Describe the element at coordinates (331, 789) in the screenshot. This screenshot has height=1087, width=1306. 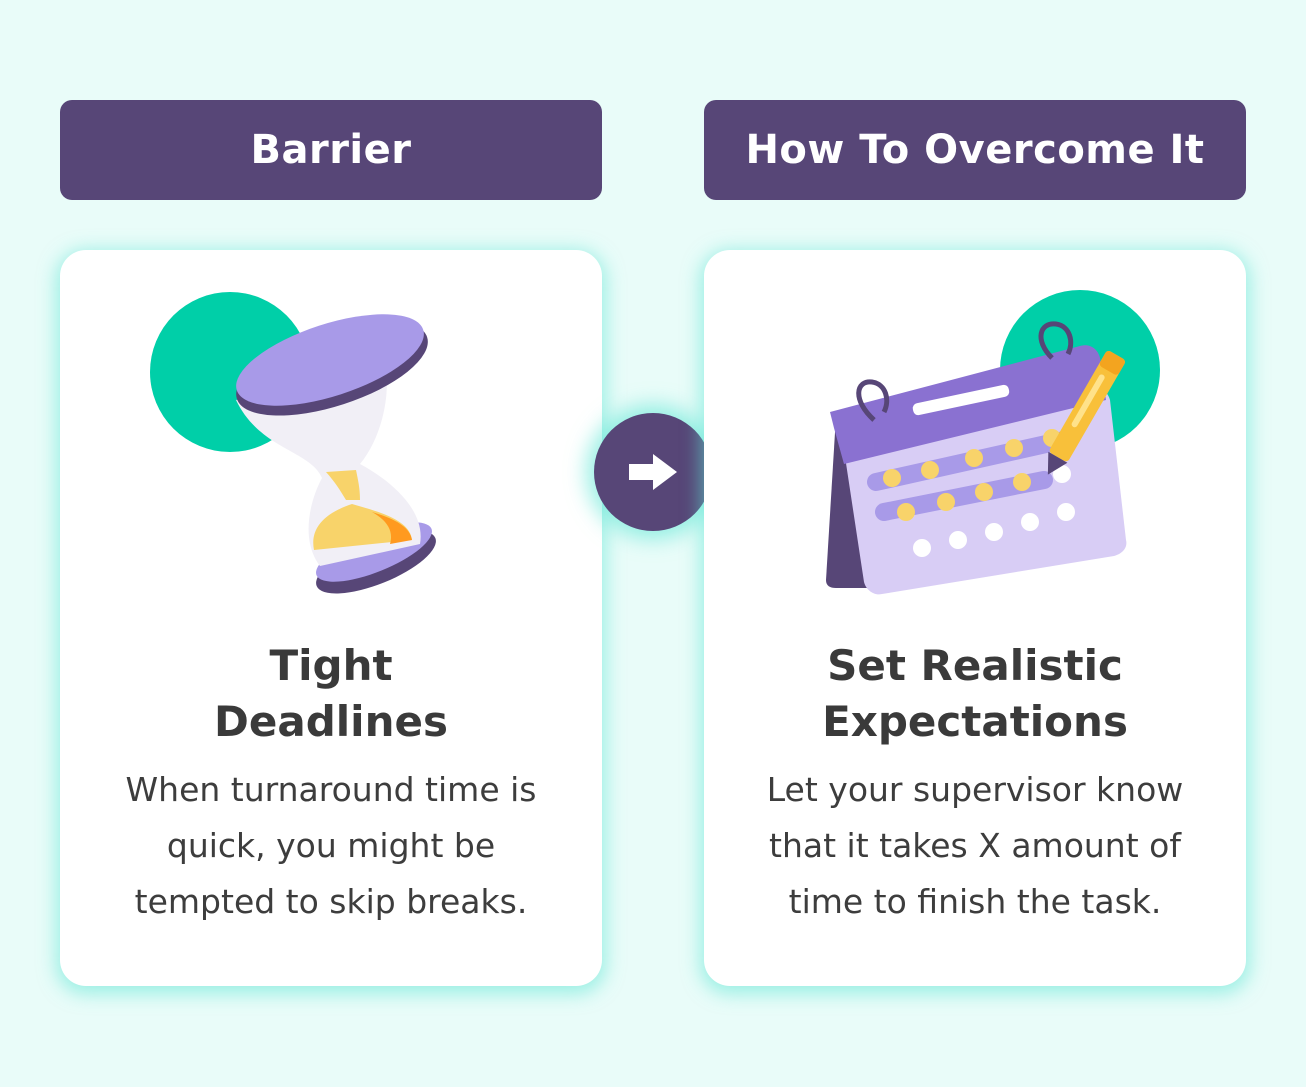
I see `barrier-description-line-1: When turnaround time is` at that location.